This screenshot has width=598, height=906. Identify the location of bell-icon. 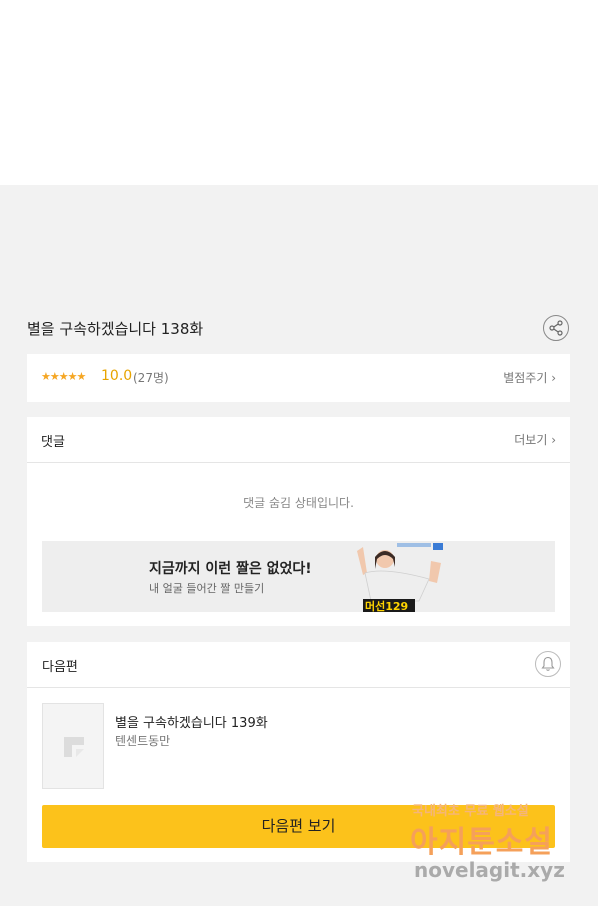
(548, 663).